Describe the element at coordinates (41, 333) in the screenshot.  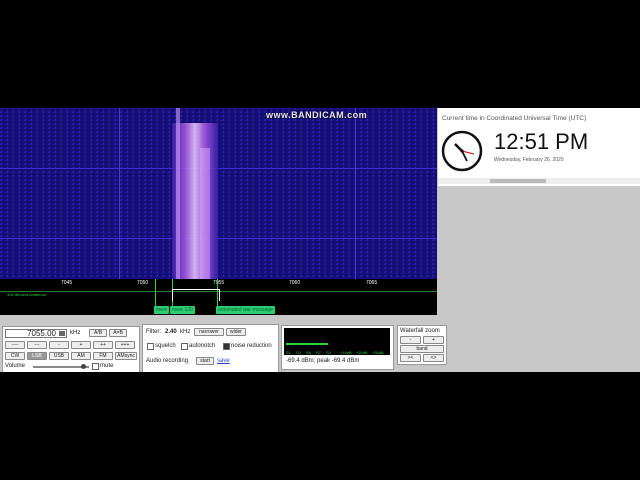
I see `frequency-value: 7055.00` at that location.